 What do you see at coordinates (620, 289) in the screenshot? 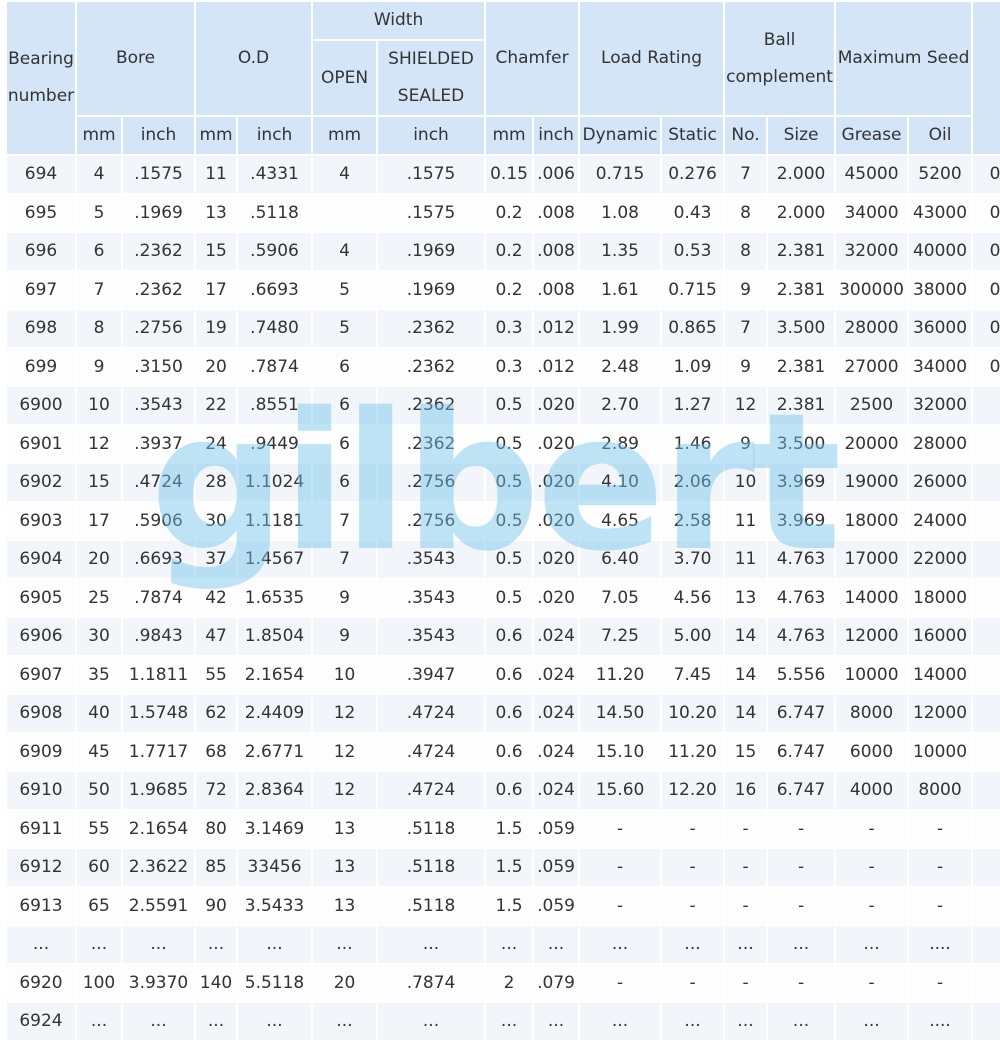
I see `table-cell: 1.61` at bounding box center [620, 289].